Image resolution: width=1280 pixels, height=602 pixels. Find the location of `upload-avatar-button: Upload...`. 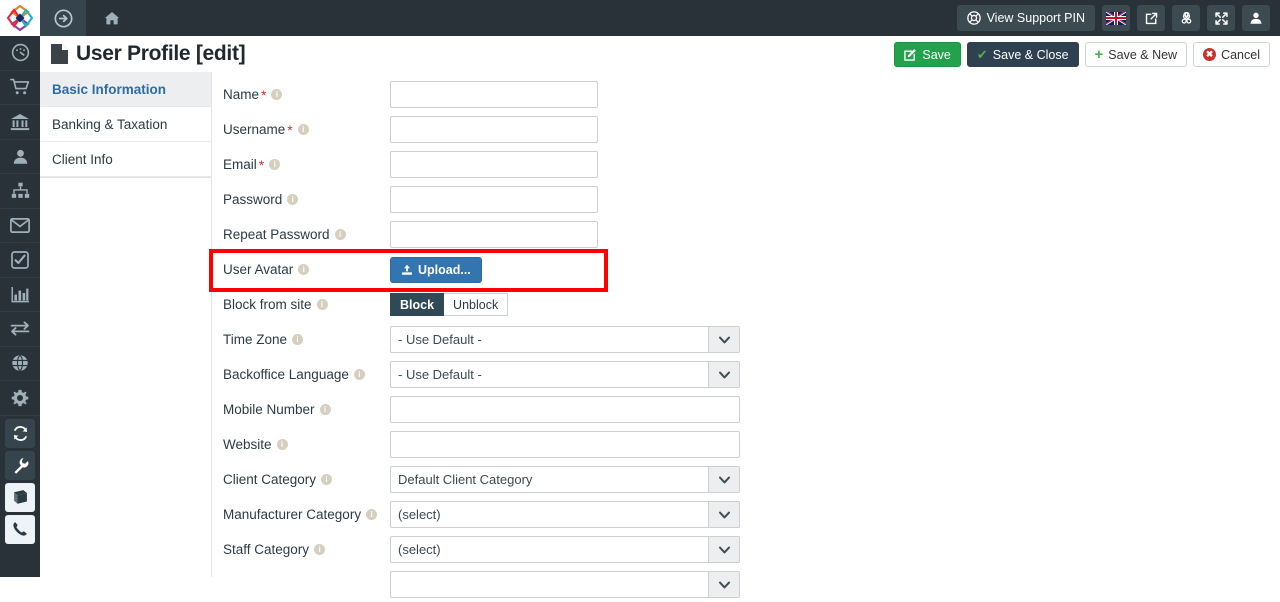

upload-avatar-button: Upload... is located at coordinates (436, 269).